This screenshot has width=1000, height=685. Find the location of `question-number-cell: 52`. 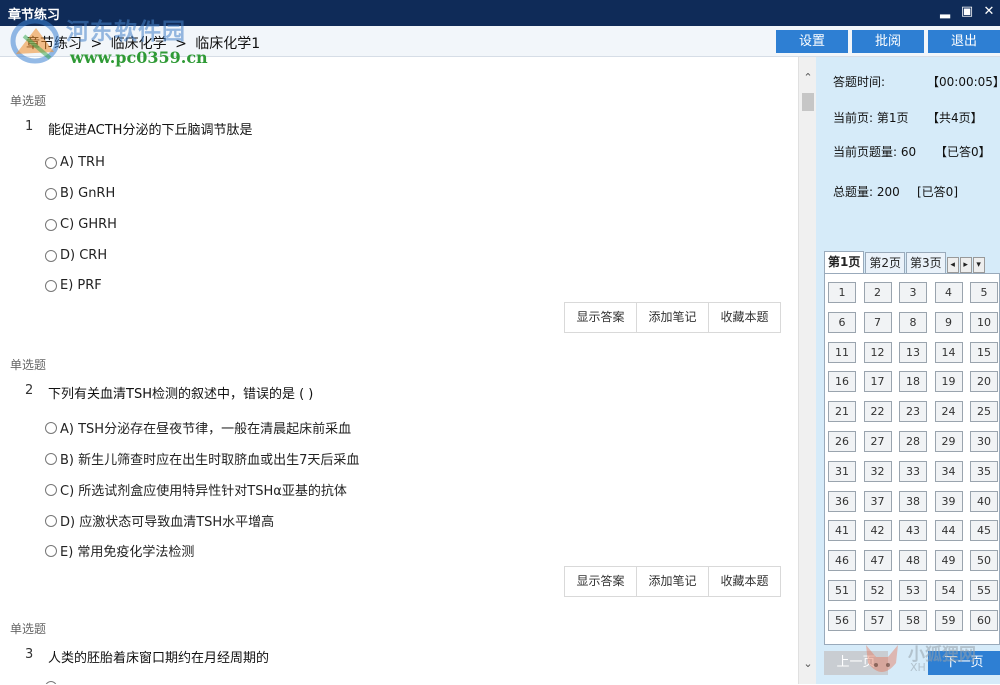

question-number-cell: 52 is located at coordinates (877, 590).